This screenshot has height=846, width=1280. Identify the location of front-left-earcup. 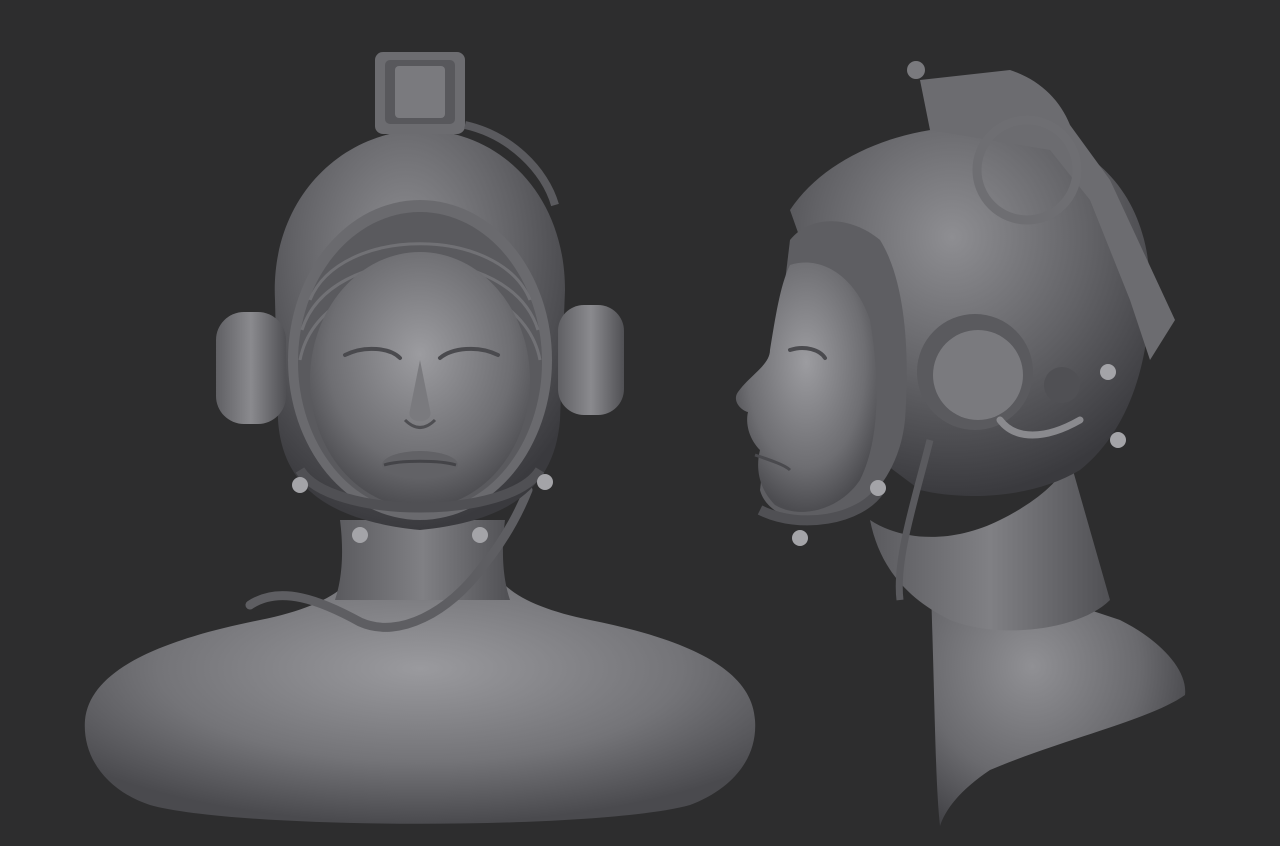
(251, 368).